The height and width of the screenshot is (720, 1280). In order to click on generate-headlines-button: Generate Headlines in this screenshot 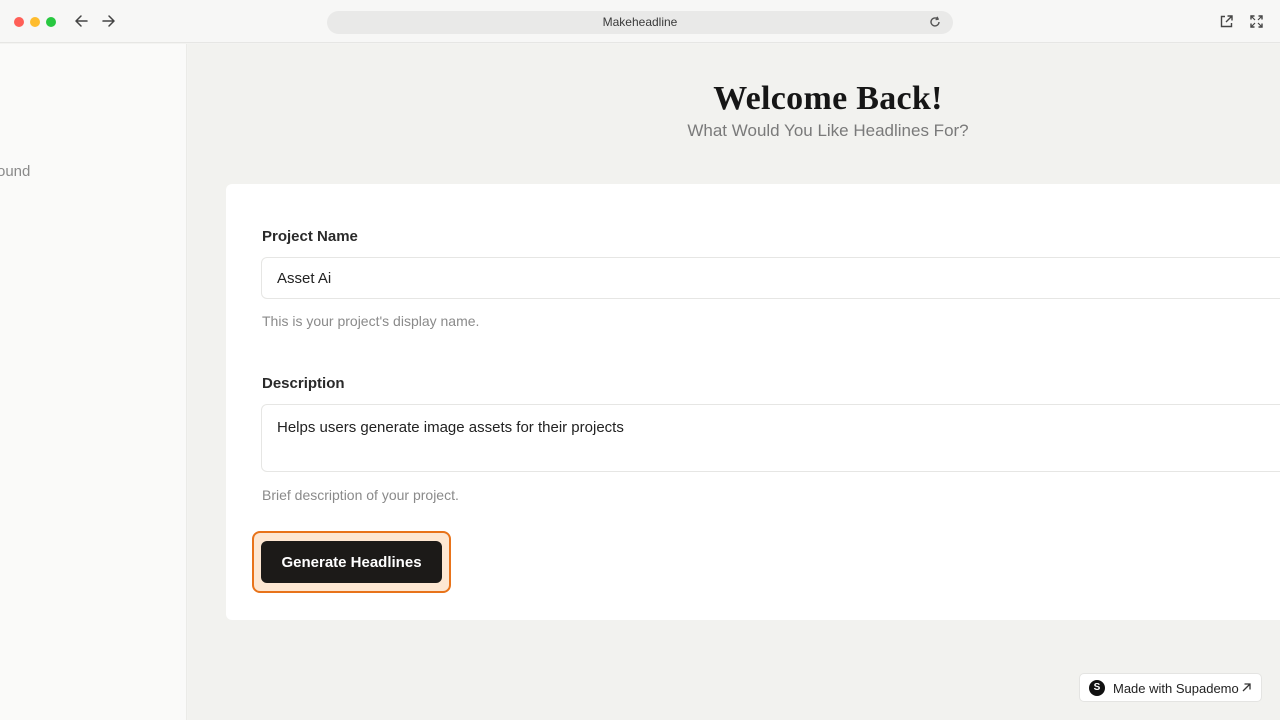, I will do `click(351, 562)`.